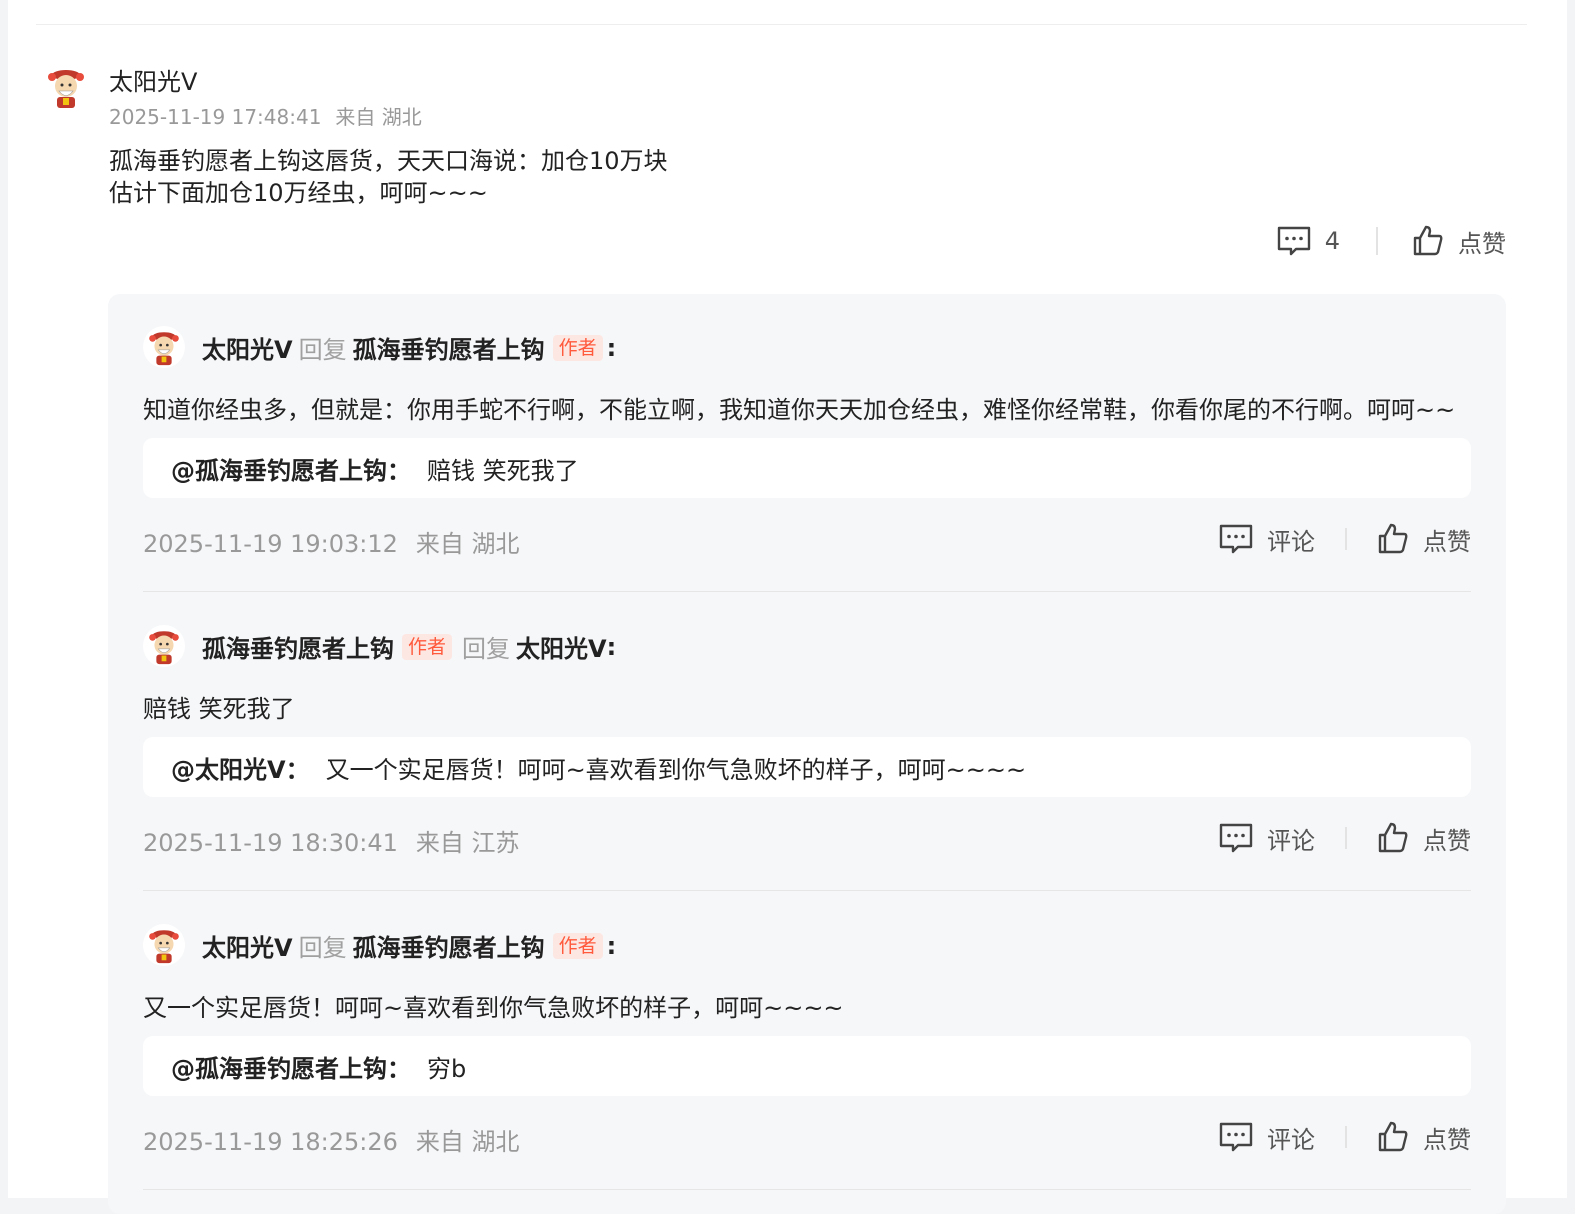  What do you see at coordinates (807, 468) in the screenshot?
I see `quoted-reply: @孤海垂钓愿者上钩： 赔钱 笑死我了` at bounding box center [807, 468].